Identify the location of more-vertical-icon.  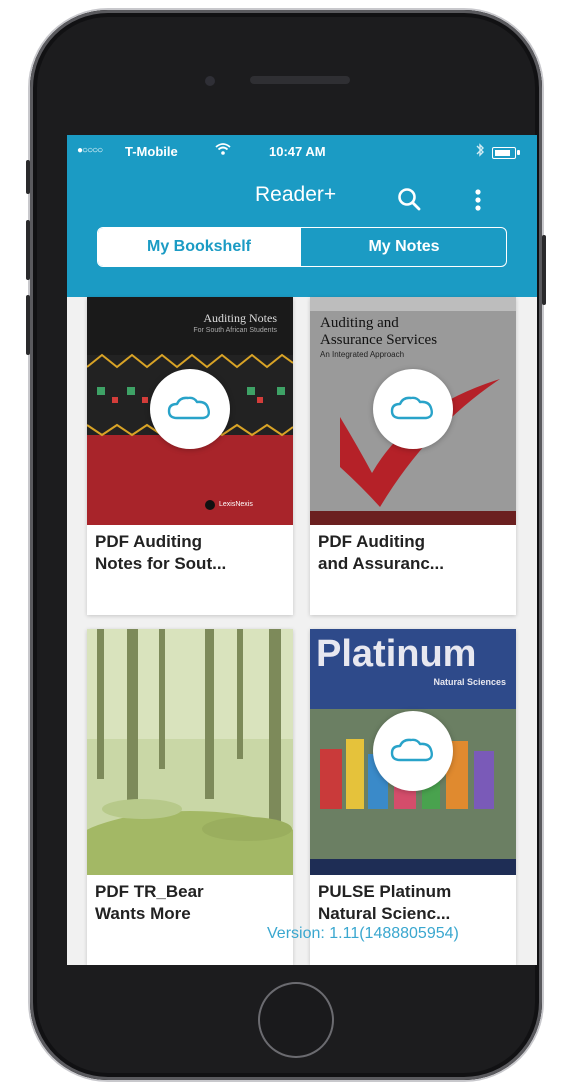
(478, 200).